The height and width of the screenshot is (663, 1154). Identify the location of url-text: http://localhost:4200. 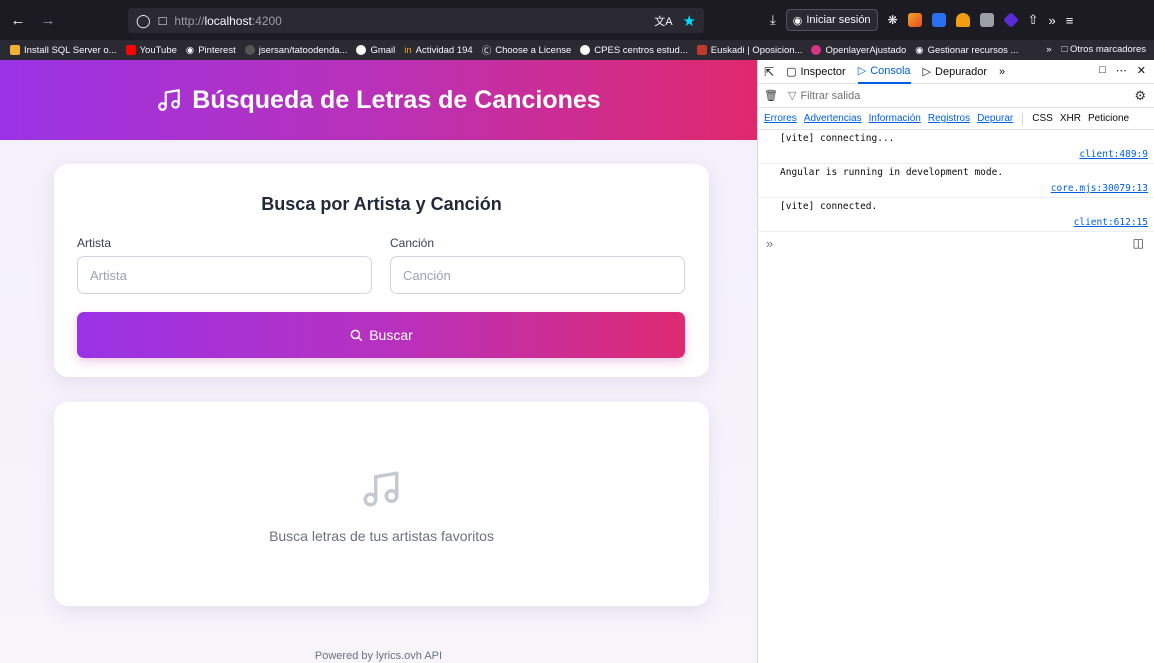
(227, 21).